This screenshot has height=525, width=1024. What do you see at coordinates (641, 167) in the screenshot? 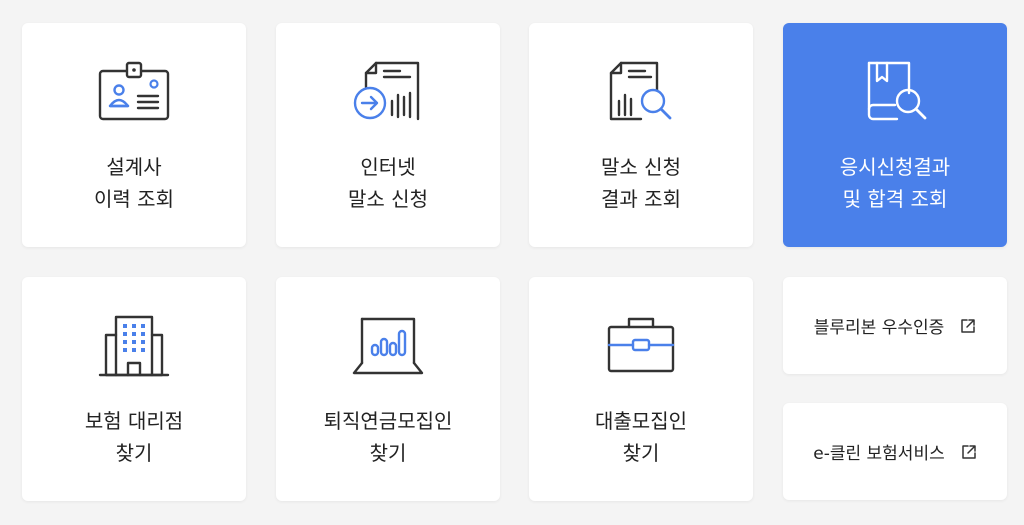
I see `tile-label-line1: 말소 신청` at bounding box center [641, 167].